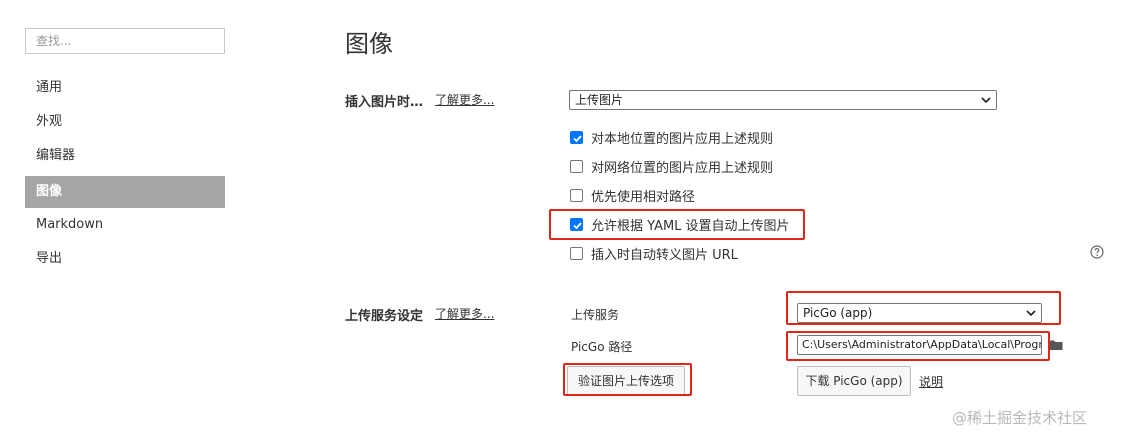 The width and height of the screenshot is (1128, 443). I want to click on sidebar-item-markdown: Markdown, so click(125, 225).